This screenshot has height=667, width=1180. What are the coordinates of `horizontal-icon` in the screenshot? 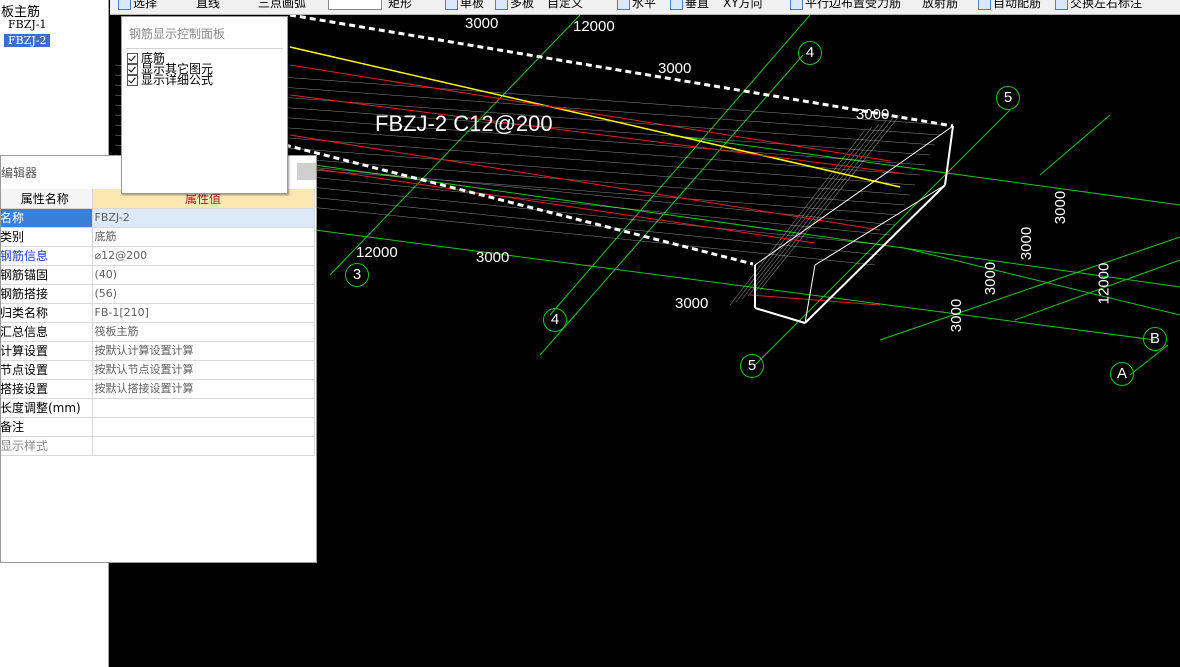 It's located at (623, 5).